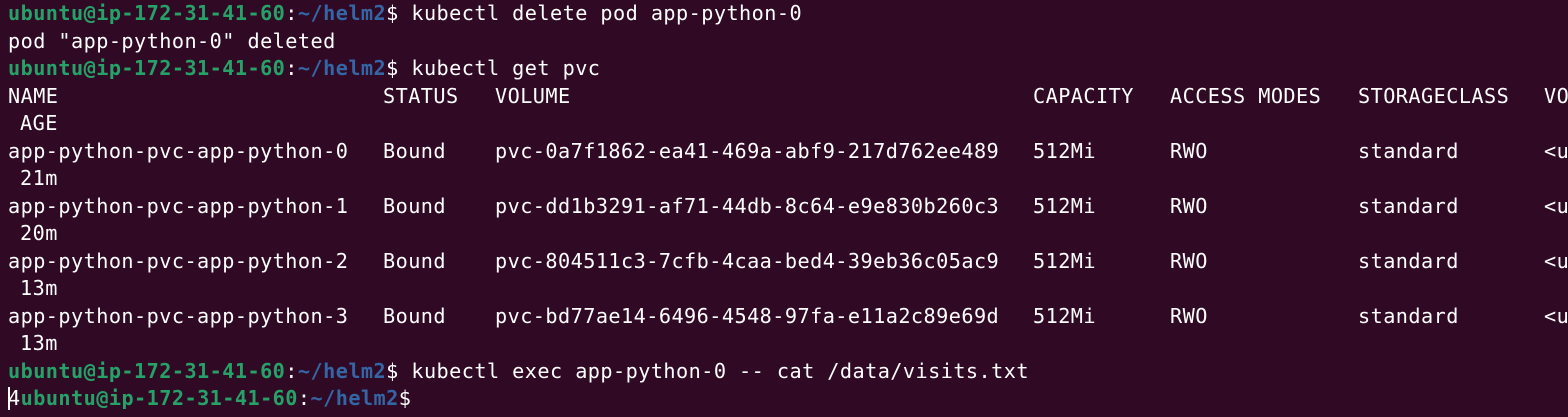 This screenshot has width=1568, height=417. What do you see at coordinates (600, 13) in the screenshot?
I see `command-text: kubectl delete pod app-python-0` at bounding box center [600, 13].